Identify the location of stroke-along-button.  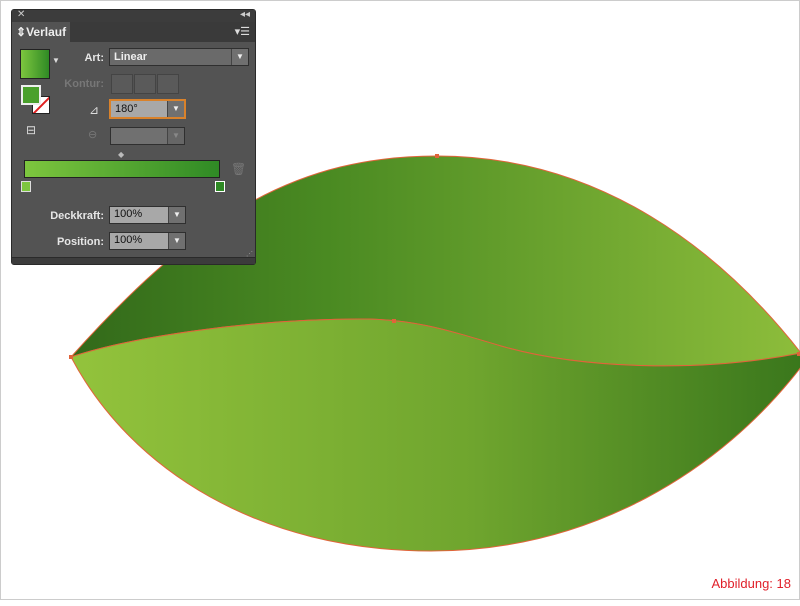
(145, 84).